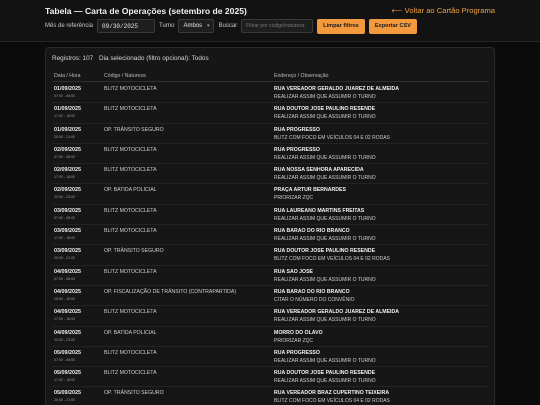  What do you see at coordinates (65, 298) in the screenshot?
I see `row-time: 15:00 - 16:00` at bounding box center [65, 298].